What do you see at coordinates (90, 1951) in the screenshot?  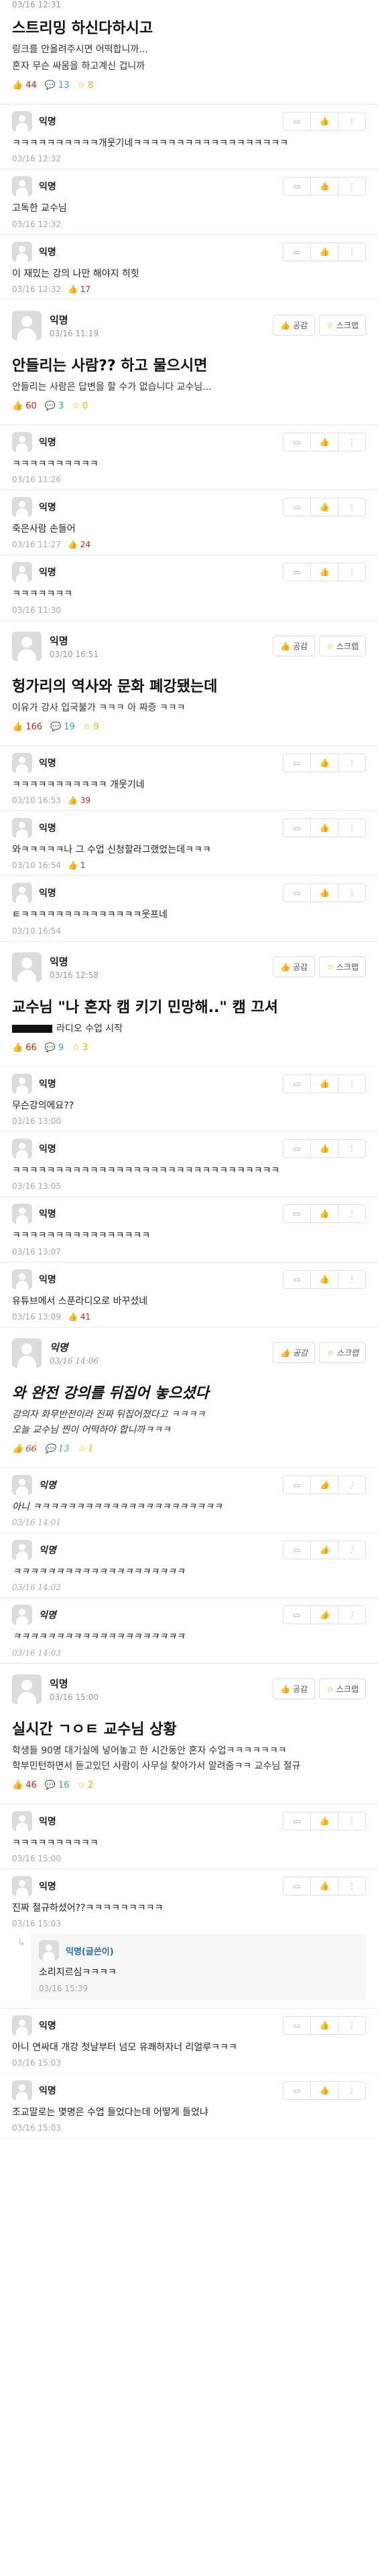 I see `reply-author: 익명(글쓴이)` at bounding box center [90, 1951].